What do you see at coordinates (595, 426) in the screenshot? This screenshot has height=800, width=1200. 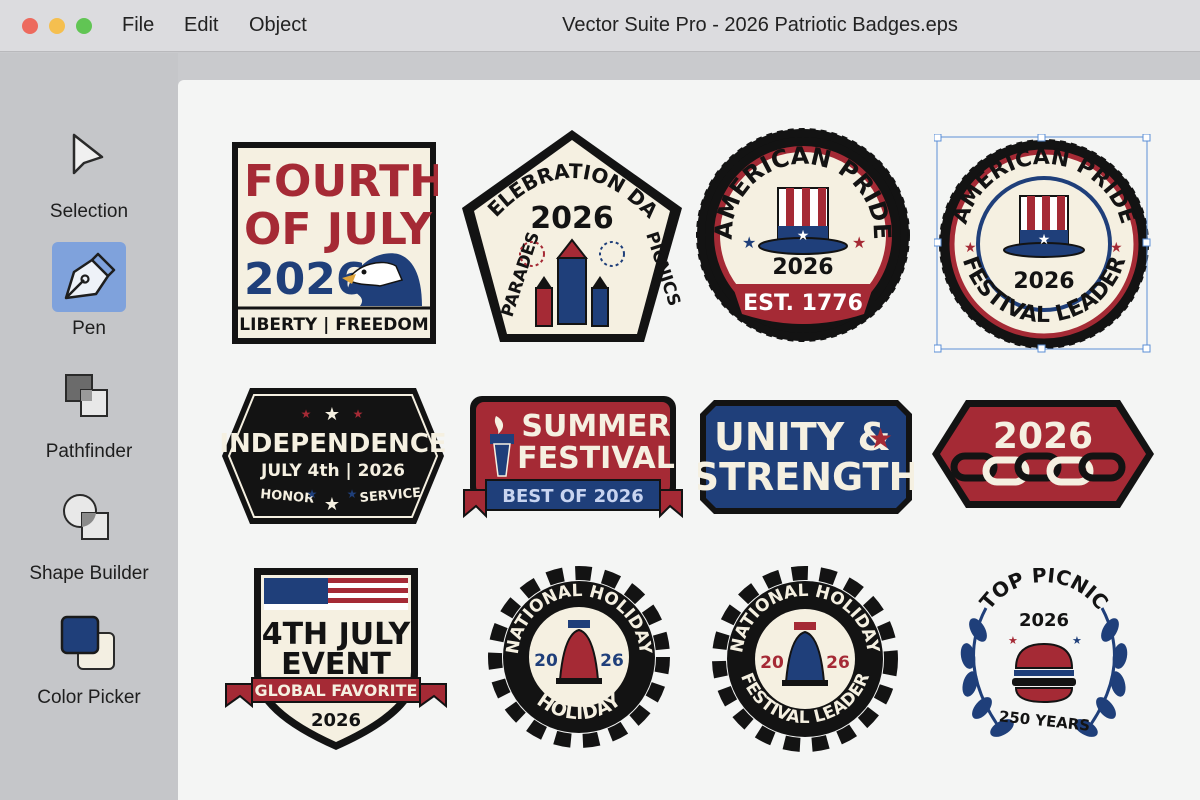 I see `badge-6-line1: SUMMER` at bounding box center [595, 426].